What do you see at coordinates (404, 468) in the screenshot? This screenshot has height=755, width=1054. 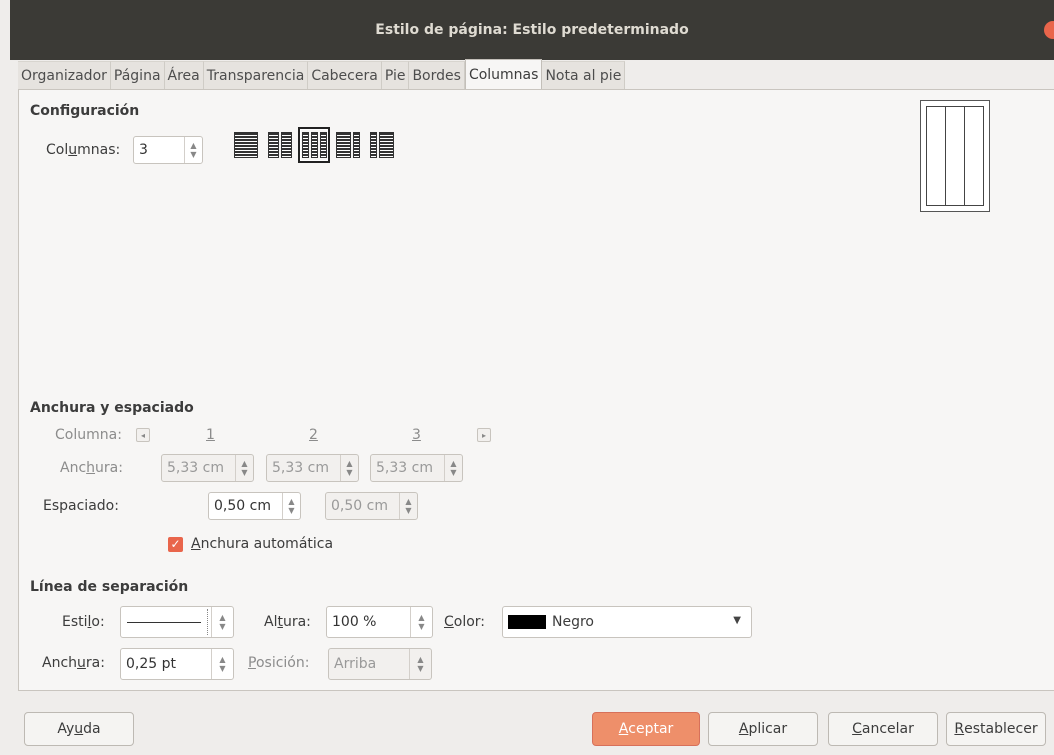 I see `width-value-3: 5,33 cm` at bounding box center [404, 468].